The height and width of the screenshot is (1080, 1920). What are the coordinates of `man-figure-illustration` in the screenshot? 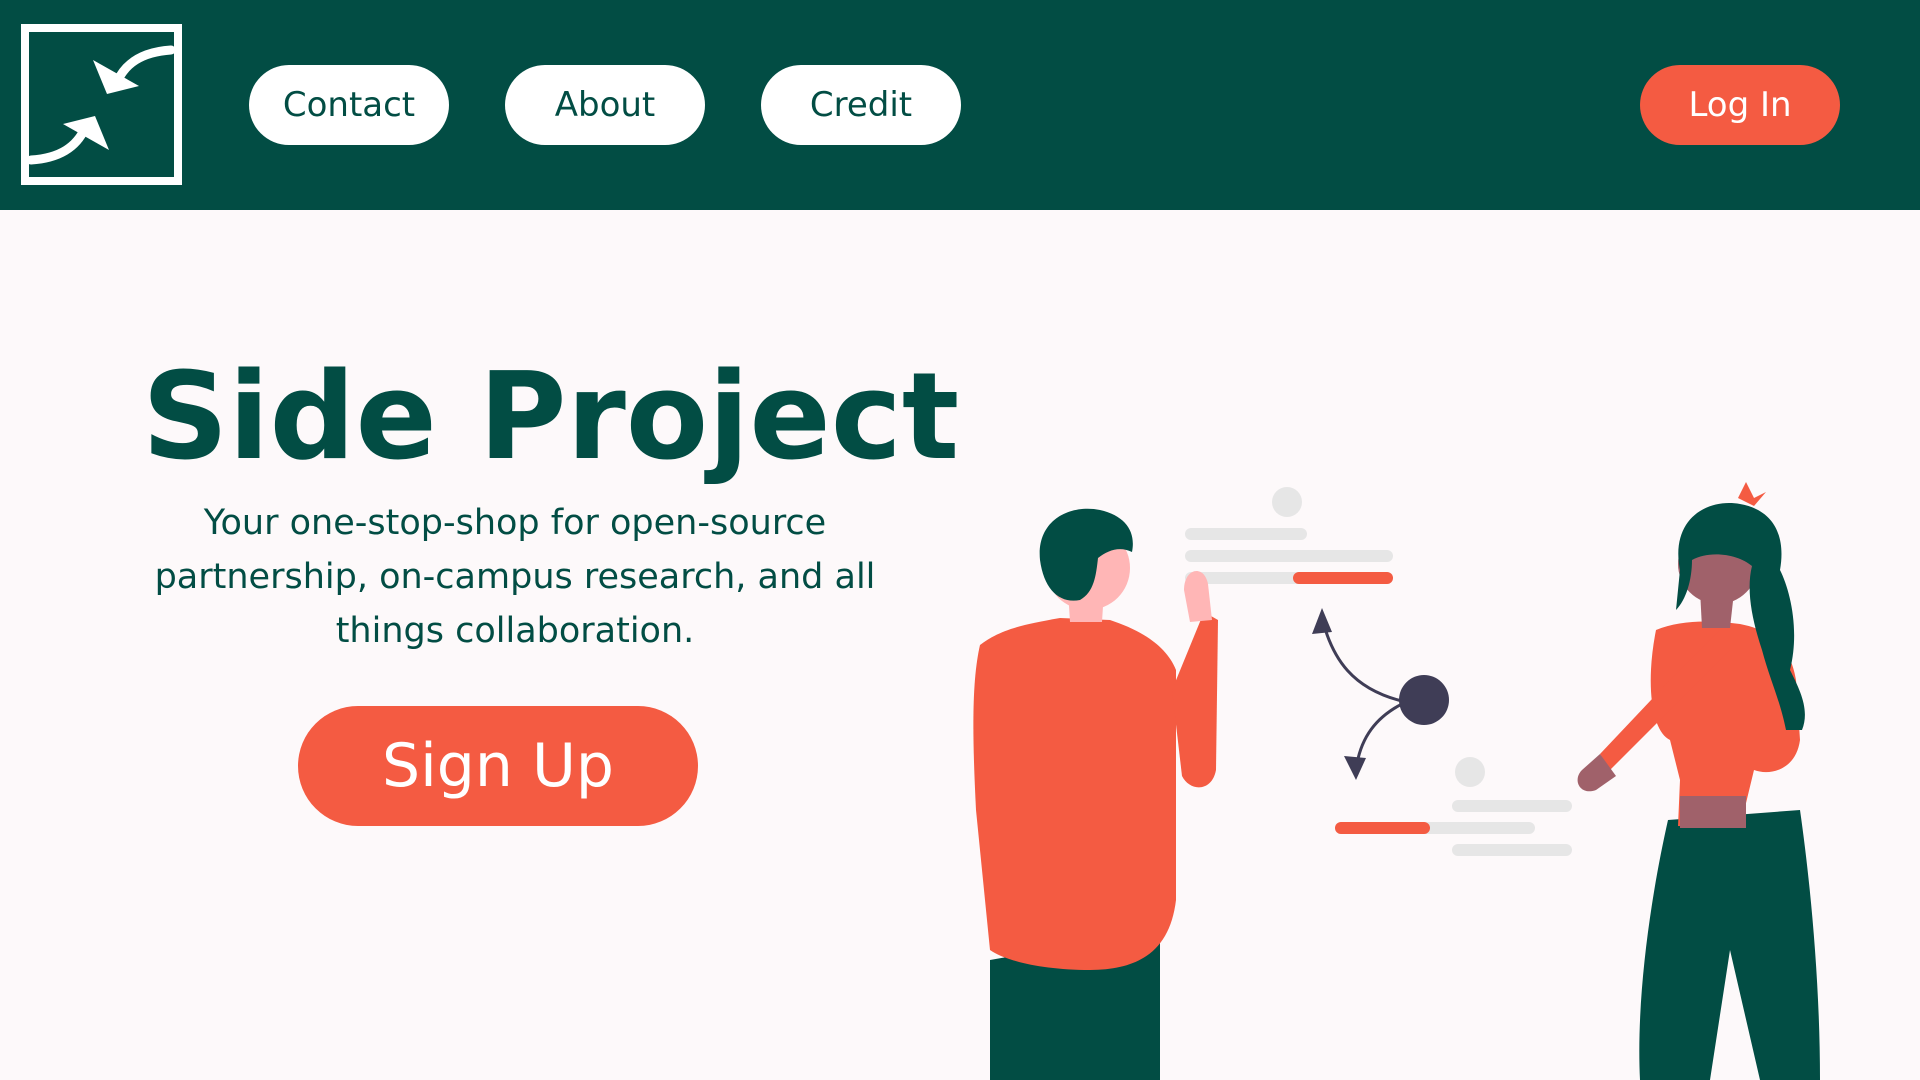 It's located at (1095, 794).